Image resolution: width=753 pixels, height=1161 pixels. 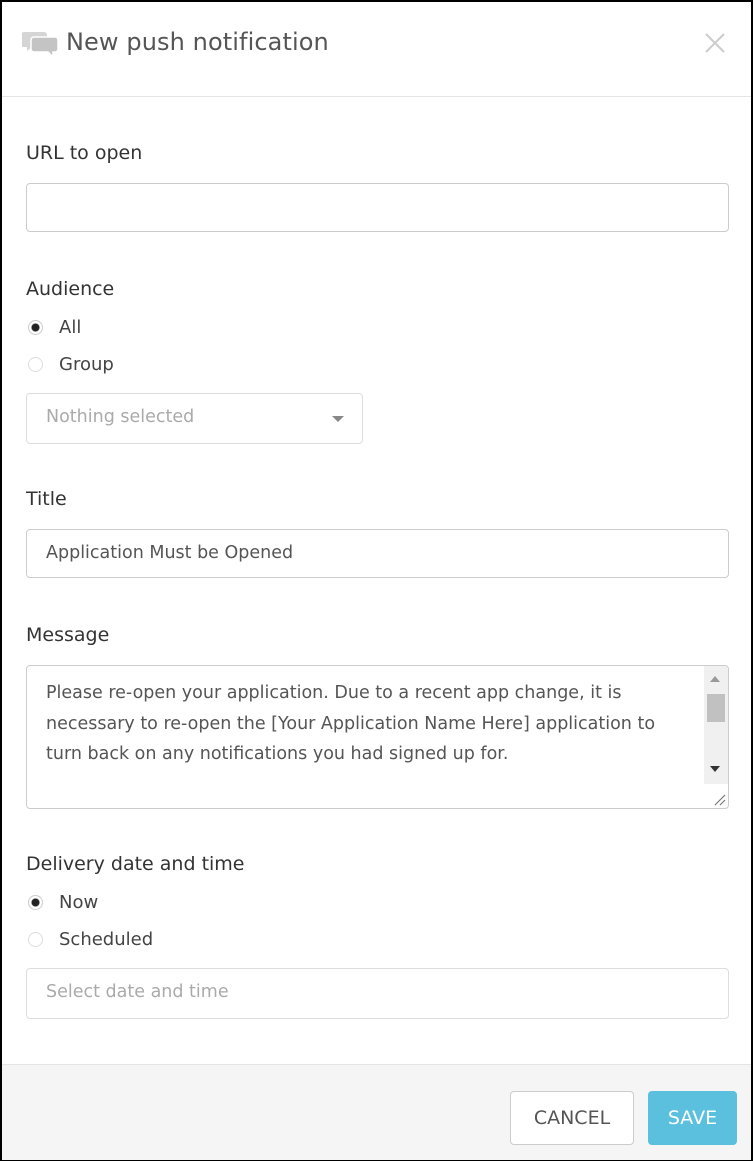 What do you see at coordinates (170, 553) in the screenshot?
I see `title-input-value: Application Must be Opened` at bounding box center [170, 553].